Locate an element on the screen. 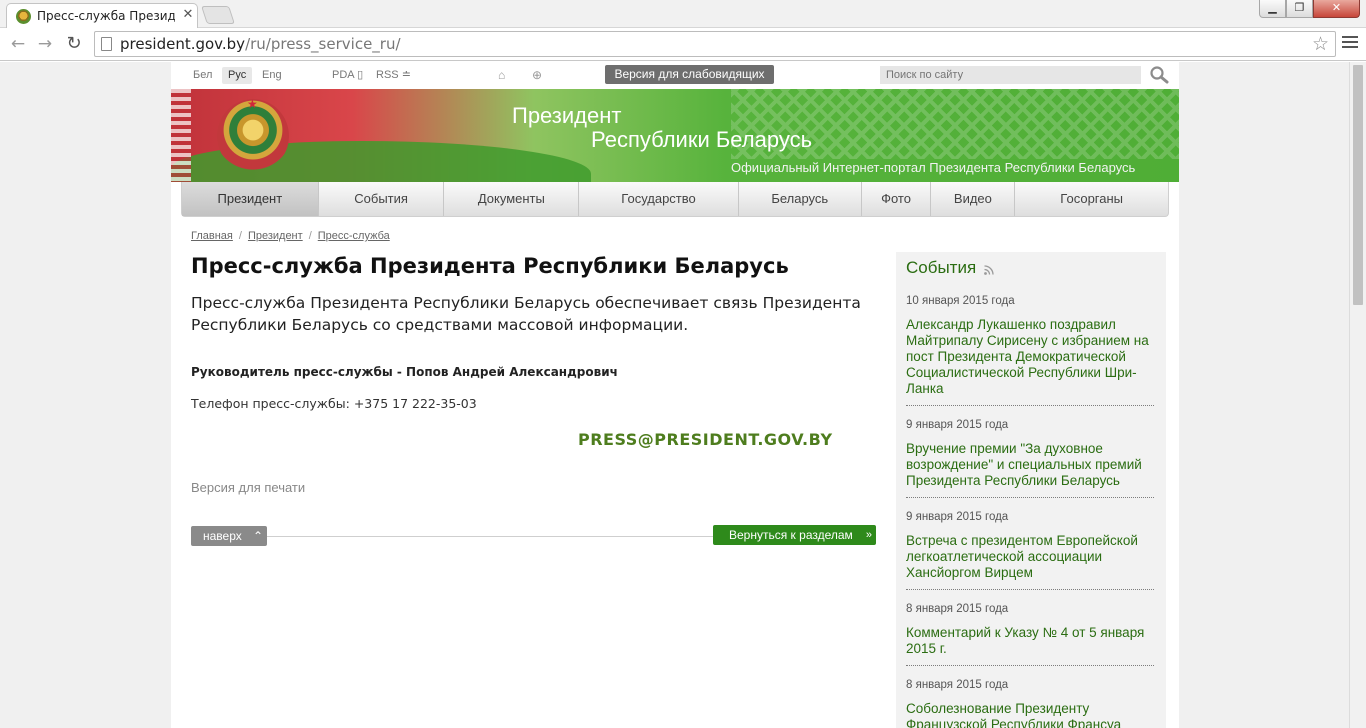 This screenshot has height=728, width=1366. press-email-link: PRESS@PRESIDENT.GOV.BY is located at coordinates (705, 439).